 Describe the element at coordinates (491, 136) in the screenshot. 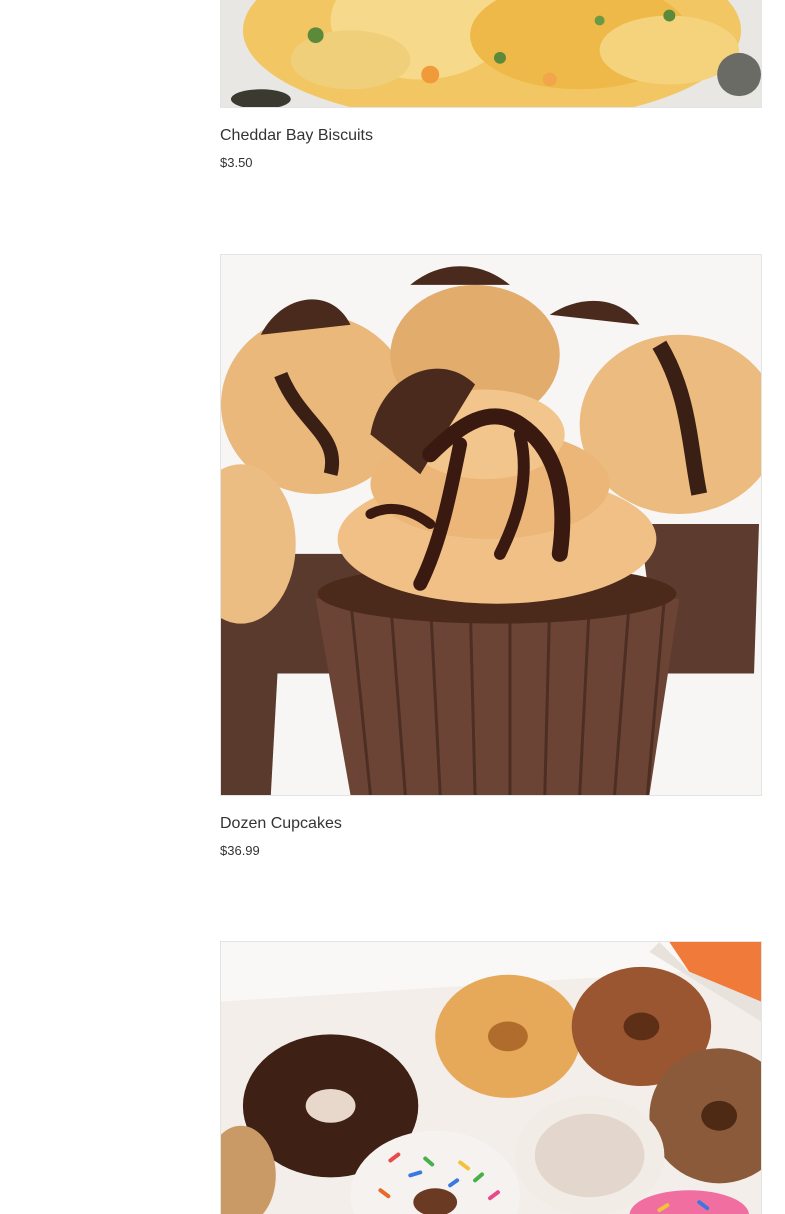

I see `product-name: Cheddar Bay Biscuits` at that location.